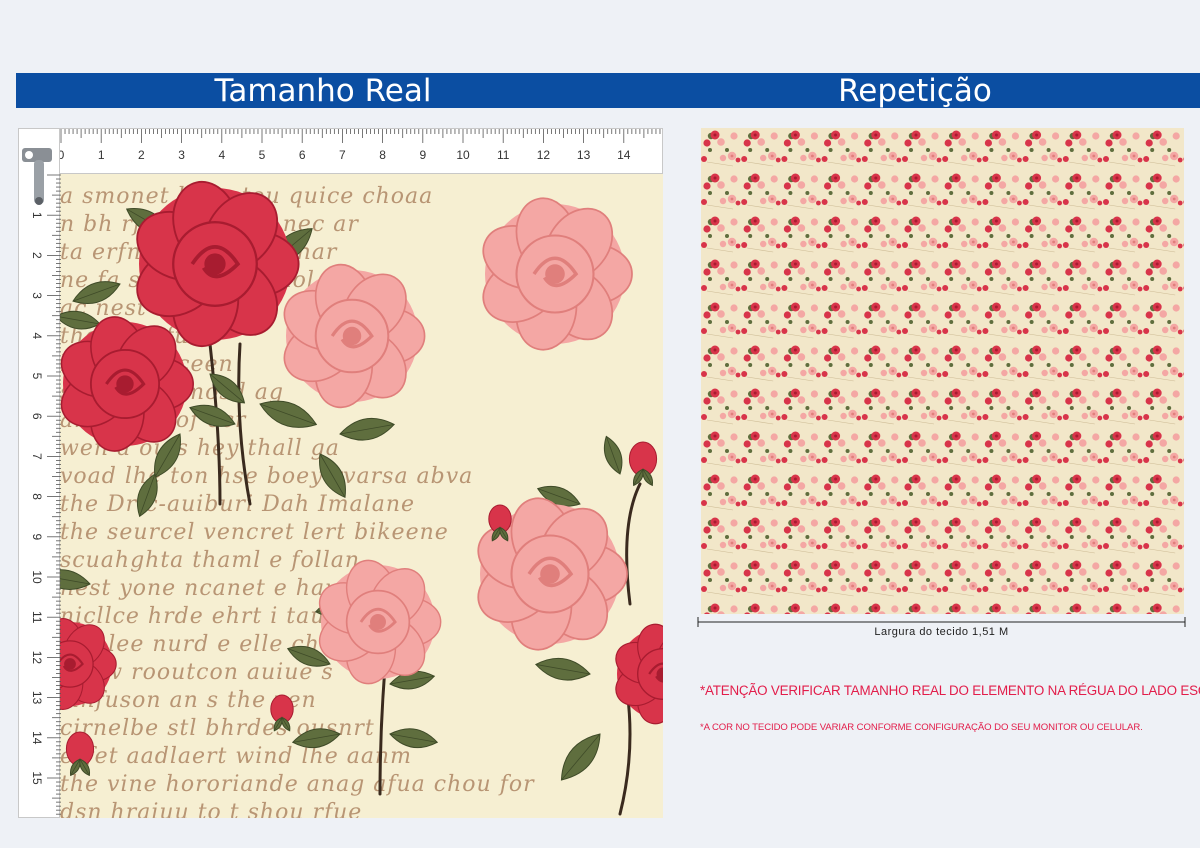  What do you see at coordinates (915, 91) in the screenshot?
I see `title-repeat: Repetição` at bounding box center [915, 91].